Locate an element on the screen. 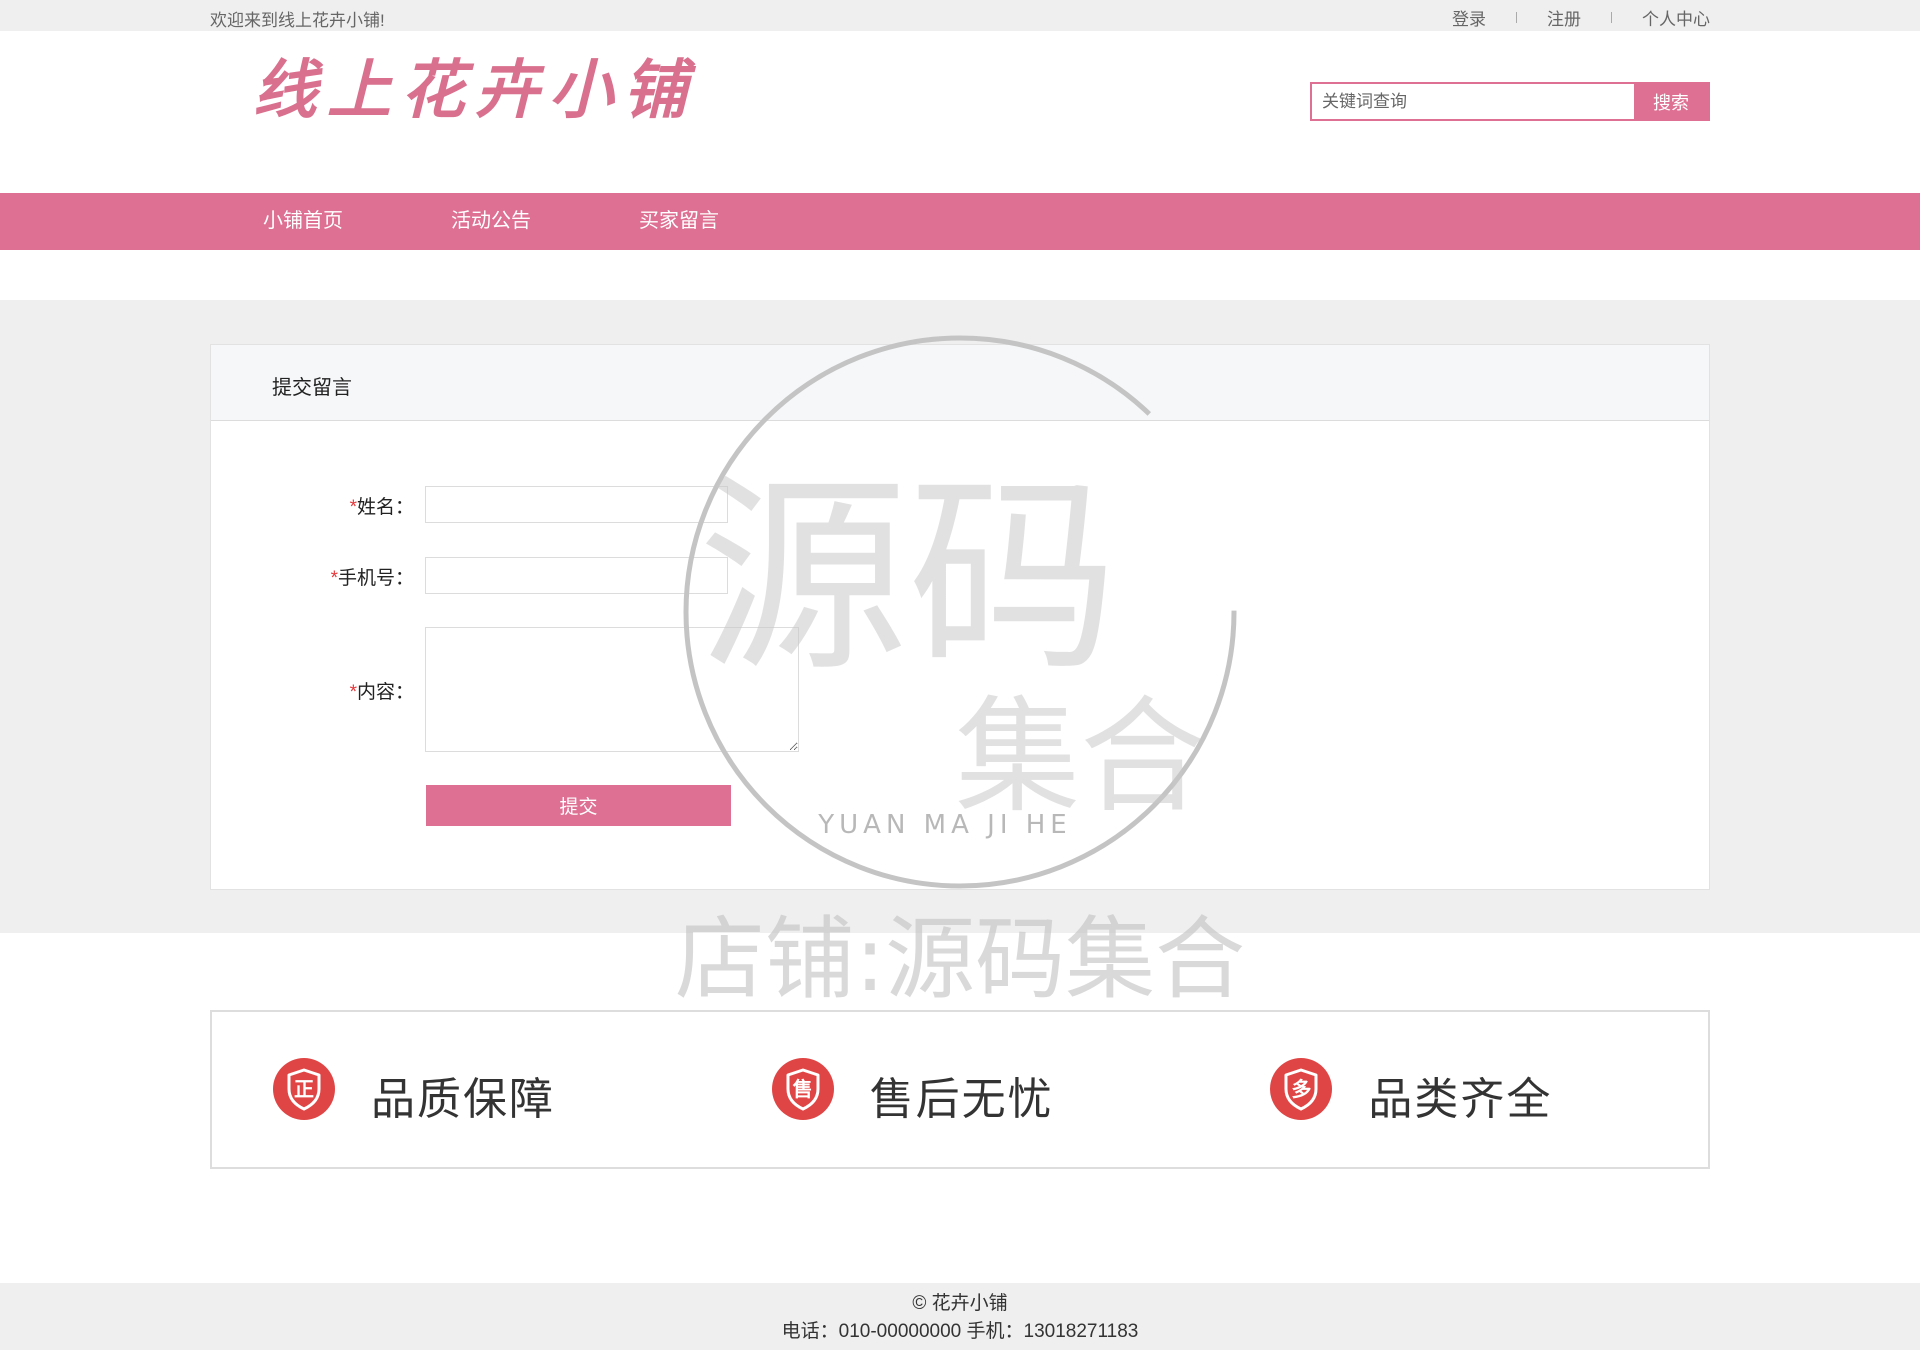  nav-item-announcements: 活动公告 is located at coordinates (545, 221).